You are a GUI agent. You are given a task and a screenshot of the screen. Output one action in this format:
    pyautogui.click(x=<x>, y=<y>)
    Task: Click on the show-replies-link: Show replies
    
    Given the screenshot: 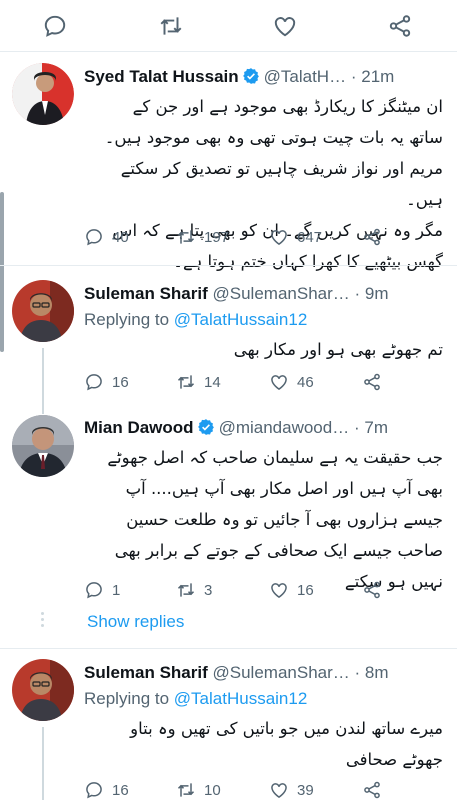 What is the action you would take?
    pyautogui.click(x=135, y=622)
    